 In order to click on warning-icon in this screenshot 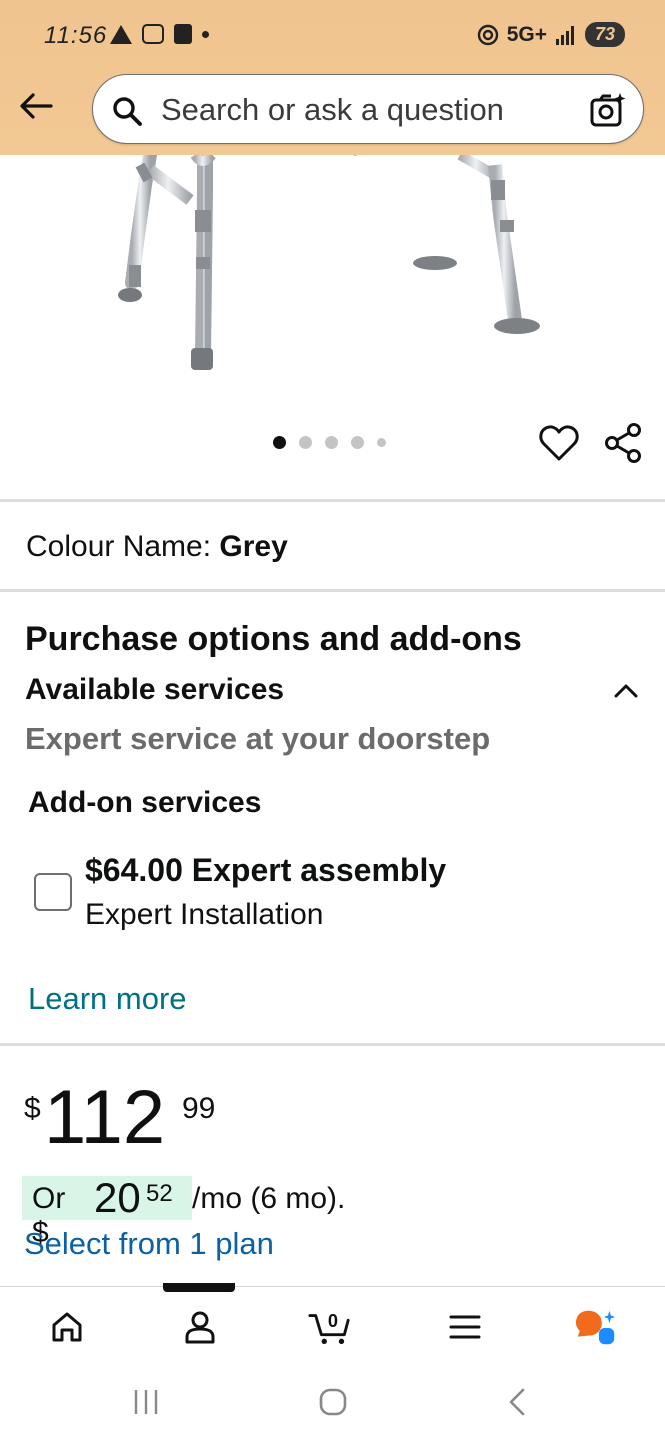, I will do `click(121, 34)`.